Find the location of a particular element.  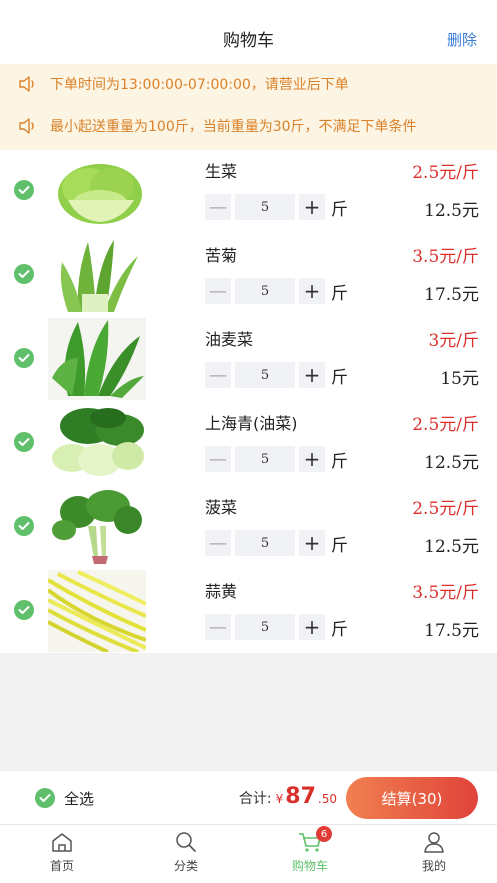

checkout-button: 结算(30) is located at coordinates (412, 798).